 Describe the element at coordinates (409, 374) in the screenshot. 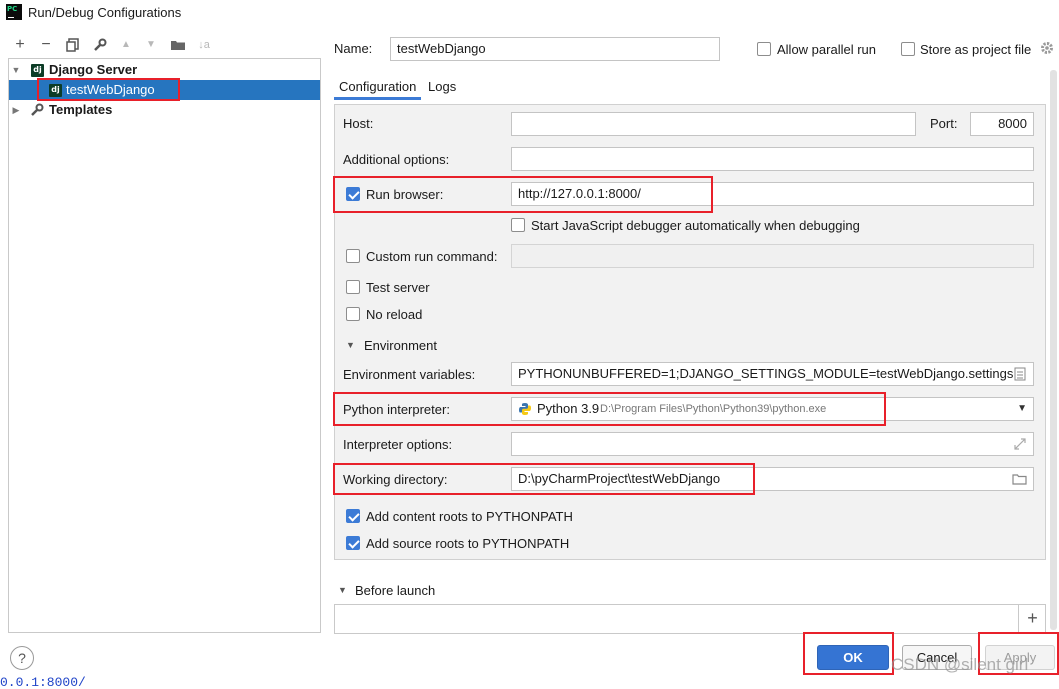

I see `env-vars-label: Environment variables:` at that location.